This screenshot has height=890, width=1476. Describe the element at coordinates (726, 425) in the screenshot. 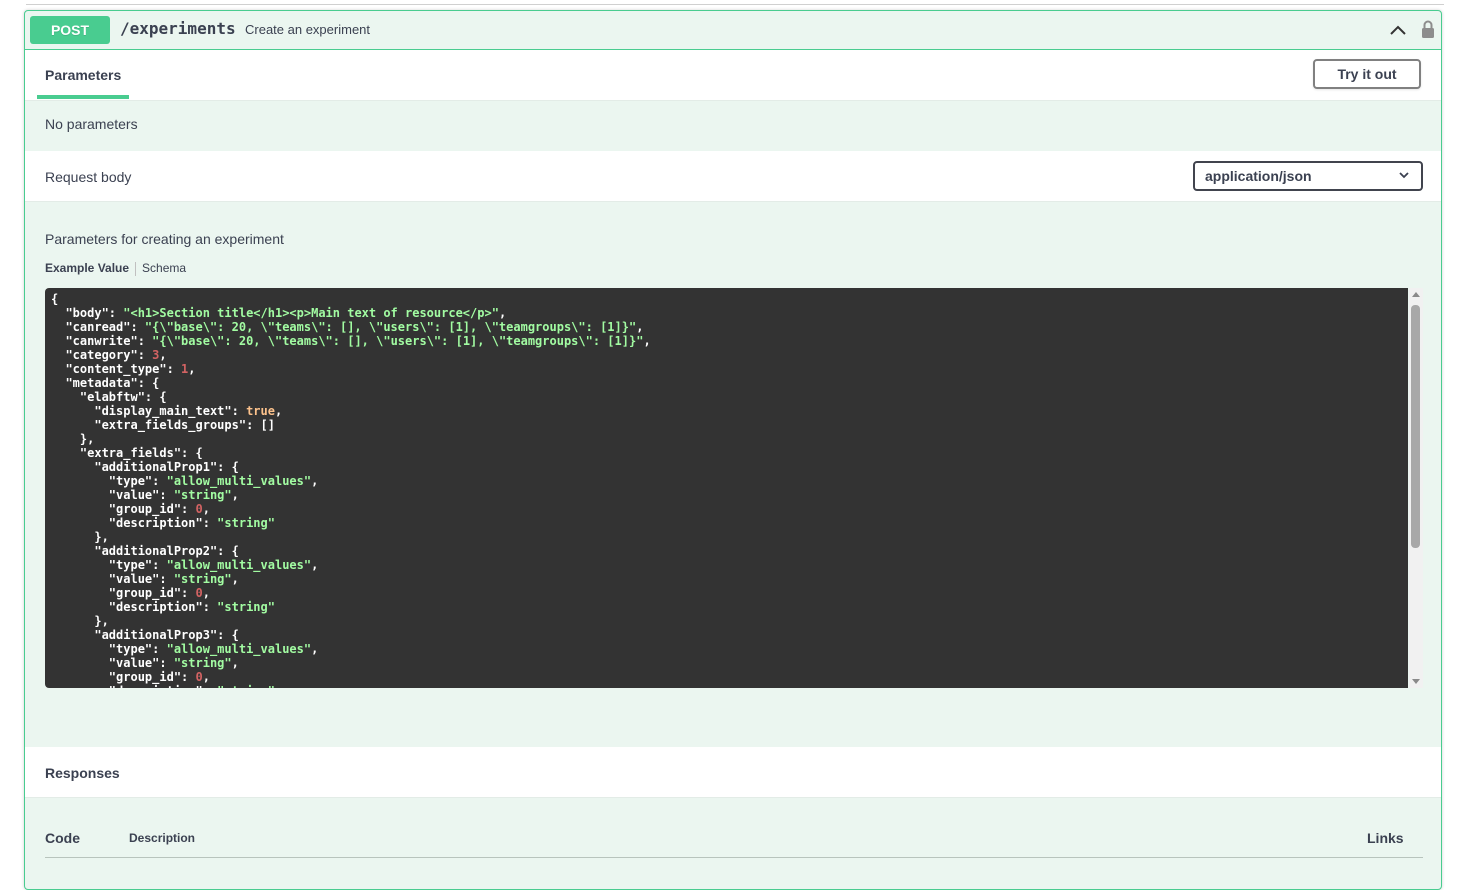

I see `code-line: "extra_fields_groups": []` at that location.